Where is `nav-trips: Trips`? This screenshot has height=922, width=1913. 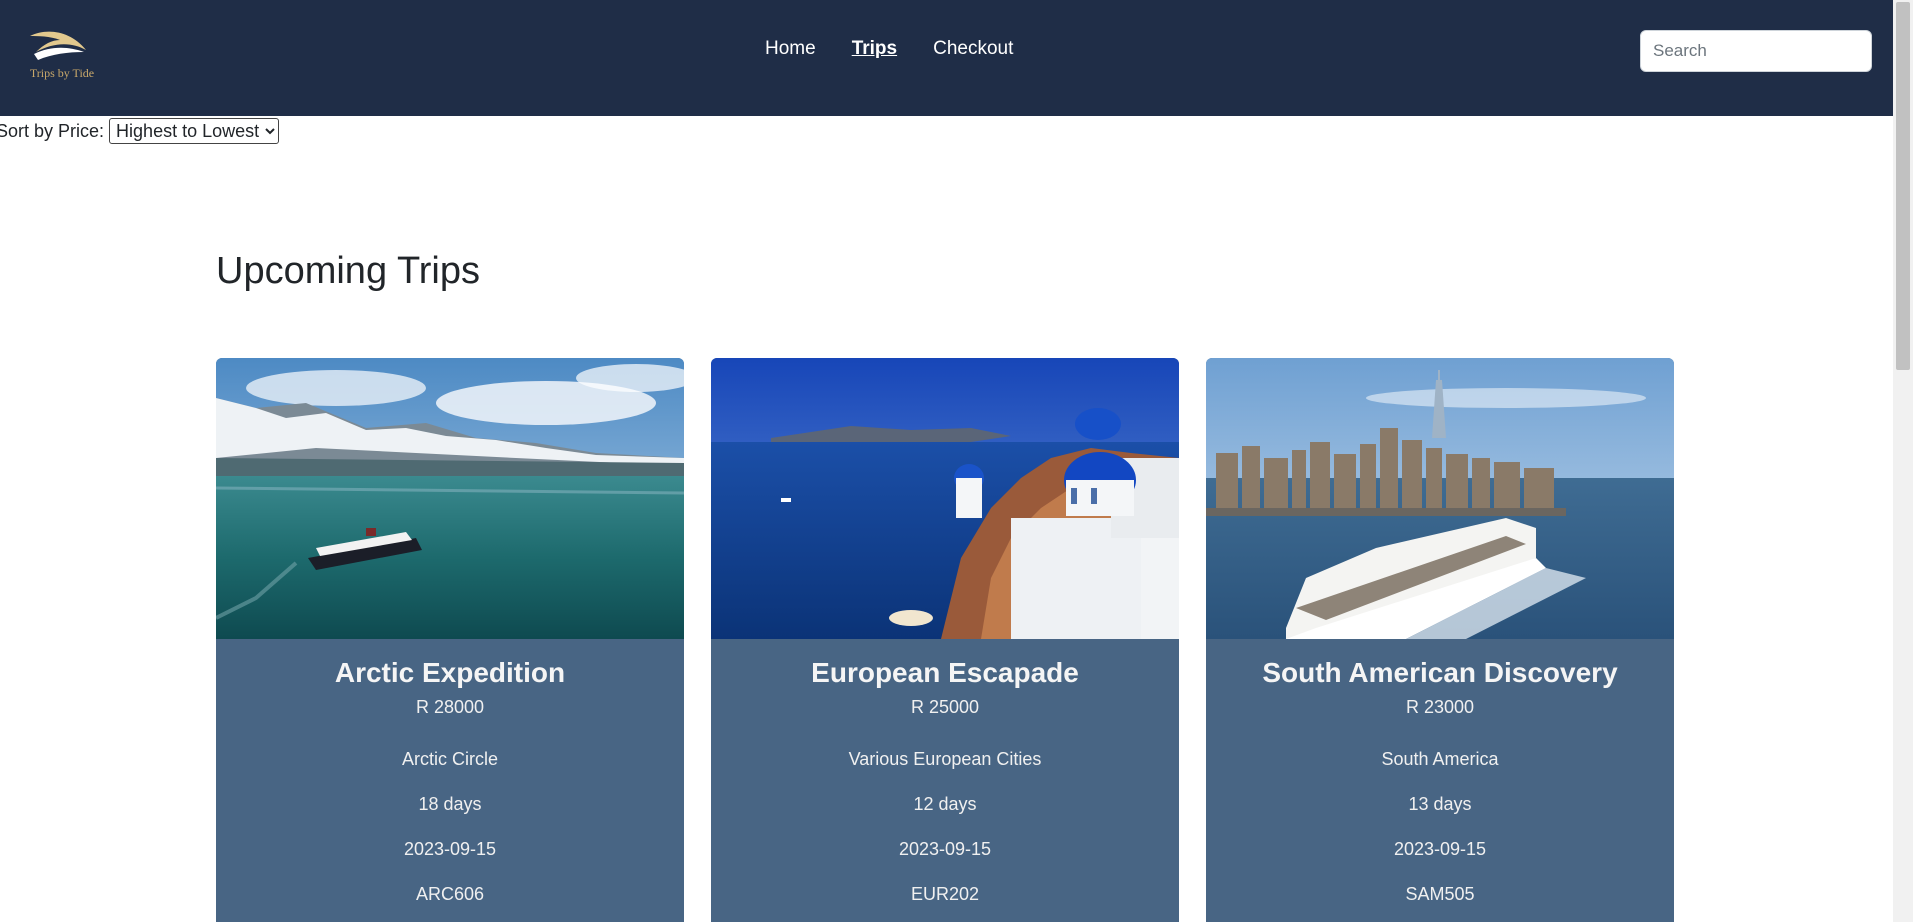
nav-trips: Trips is located at coordinates (874, 49).